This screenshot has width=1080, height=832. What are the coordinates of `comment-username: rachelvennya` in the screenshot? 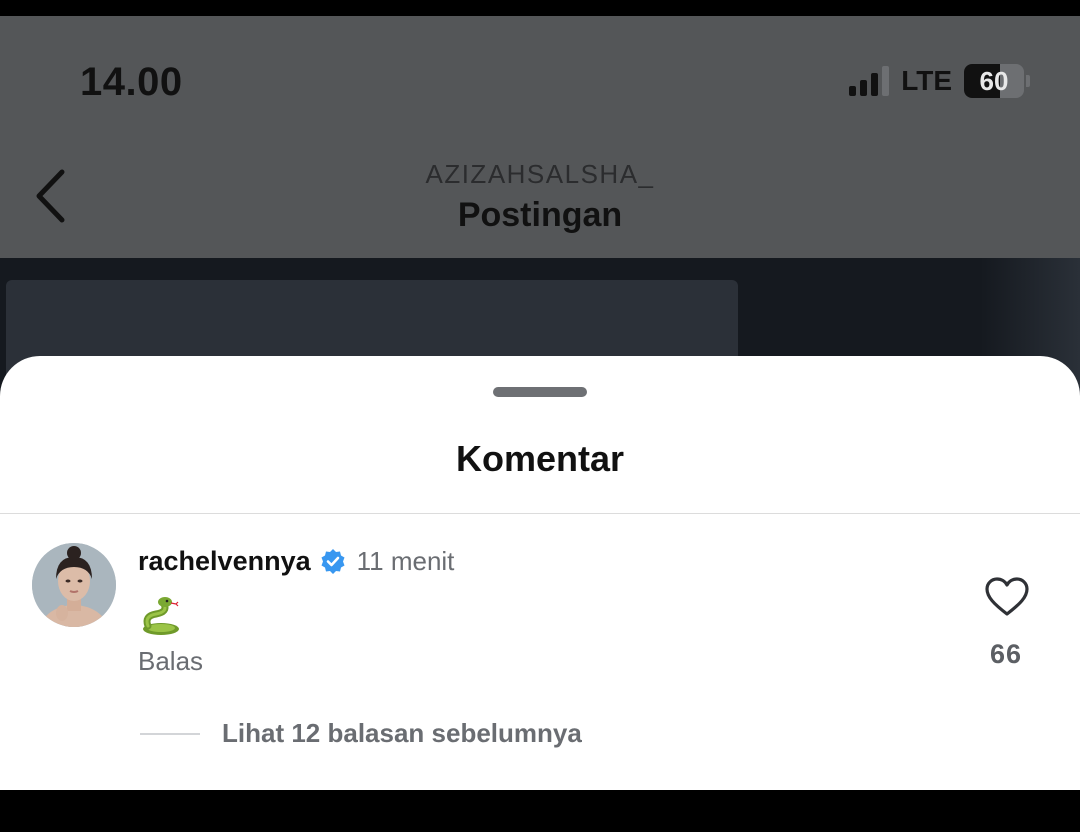 It's located at (224, 561).